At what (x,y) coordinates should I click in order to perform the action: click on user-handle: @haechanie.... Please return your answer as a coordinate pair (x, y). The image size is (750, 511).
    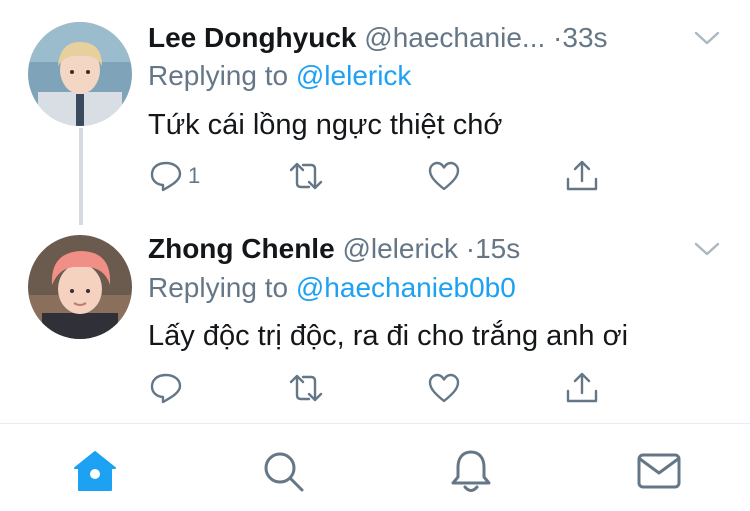
    Looking at the image, I should click on (454, 37).